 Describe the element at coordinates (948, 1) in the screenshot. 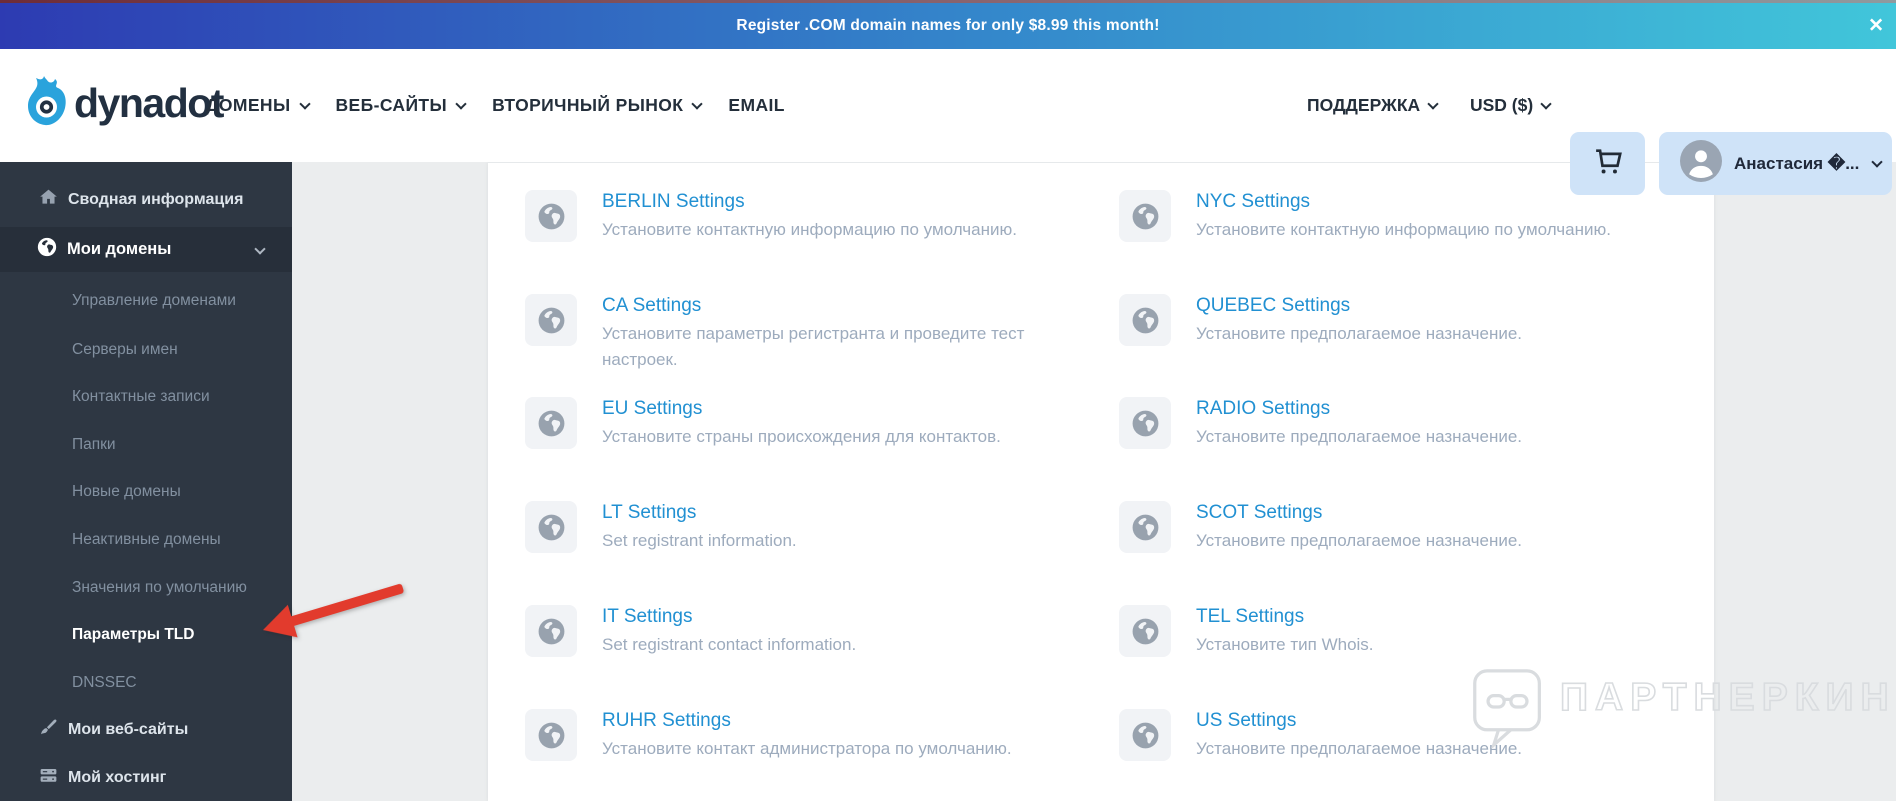

I see `window-top-edge` at that location.